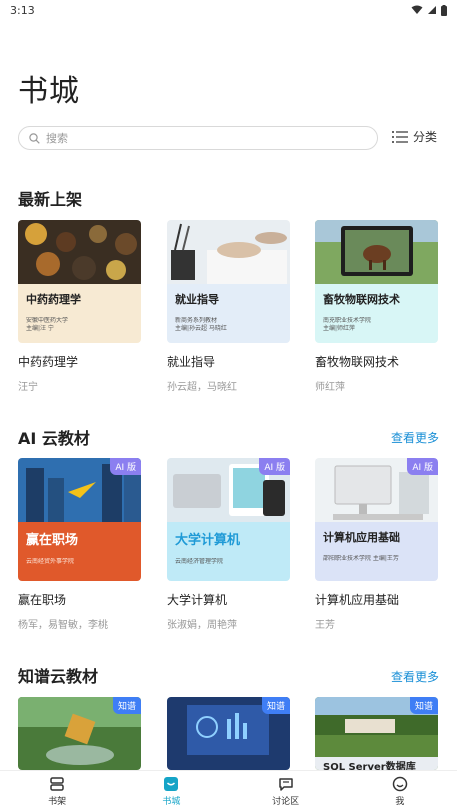 This screenshot has height=812, width=457. I want to click on book-card: 赢在职场 云南经贸外事学院 AI 版 赢在职场 杨军，易智敏，李桃, so click(79, 544).